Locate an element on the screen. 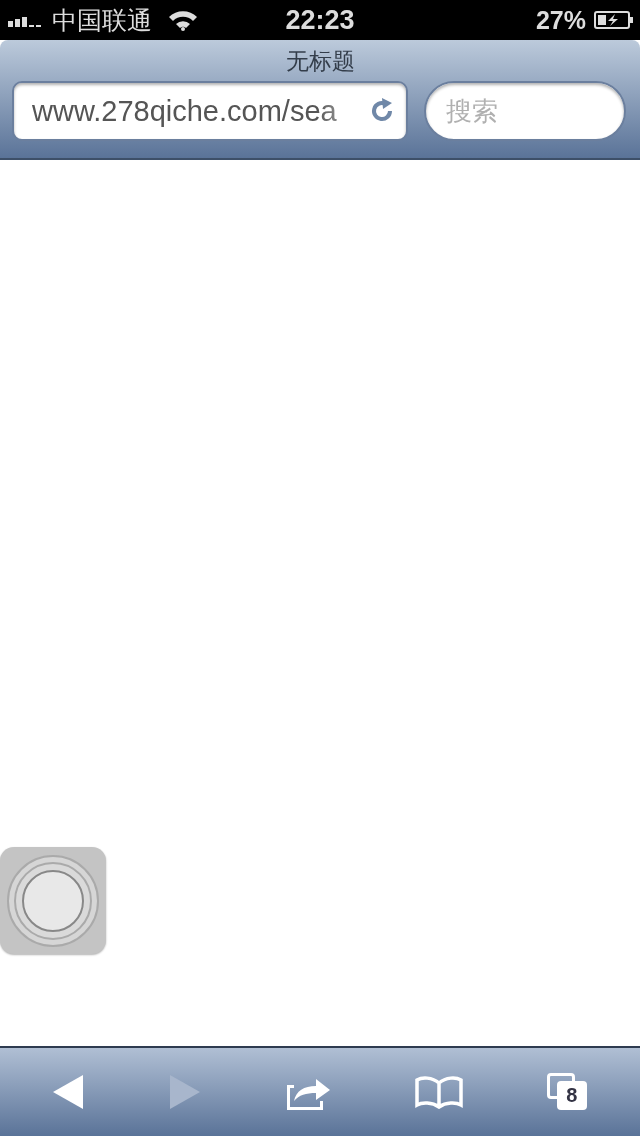  search-field: 搜索 is located at coordinates (525, 111).